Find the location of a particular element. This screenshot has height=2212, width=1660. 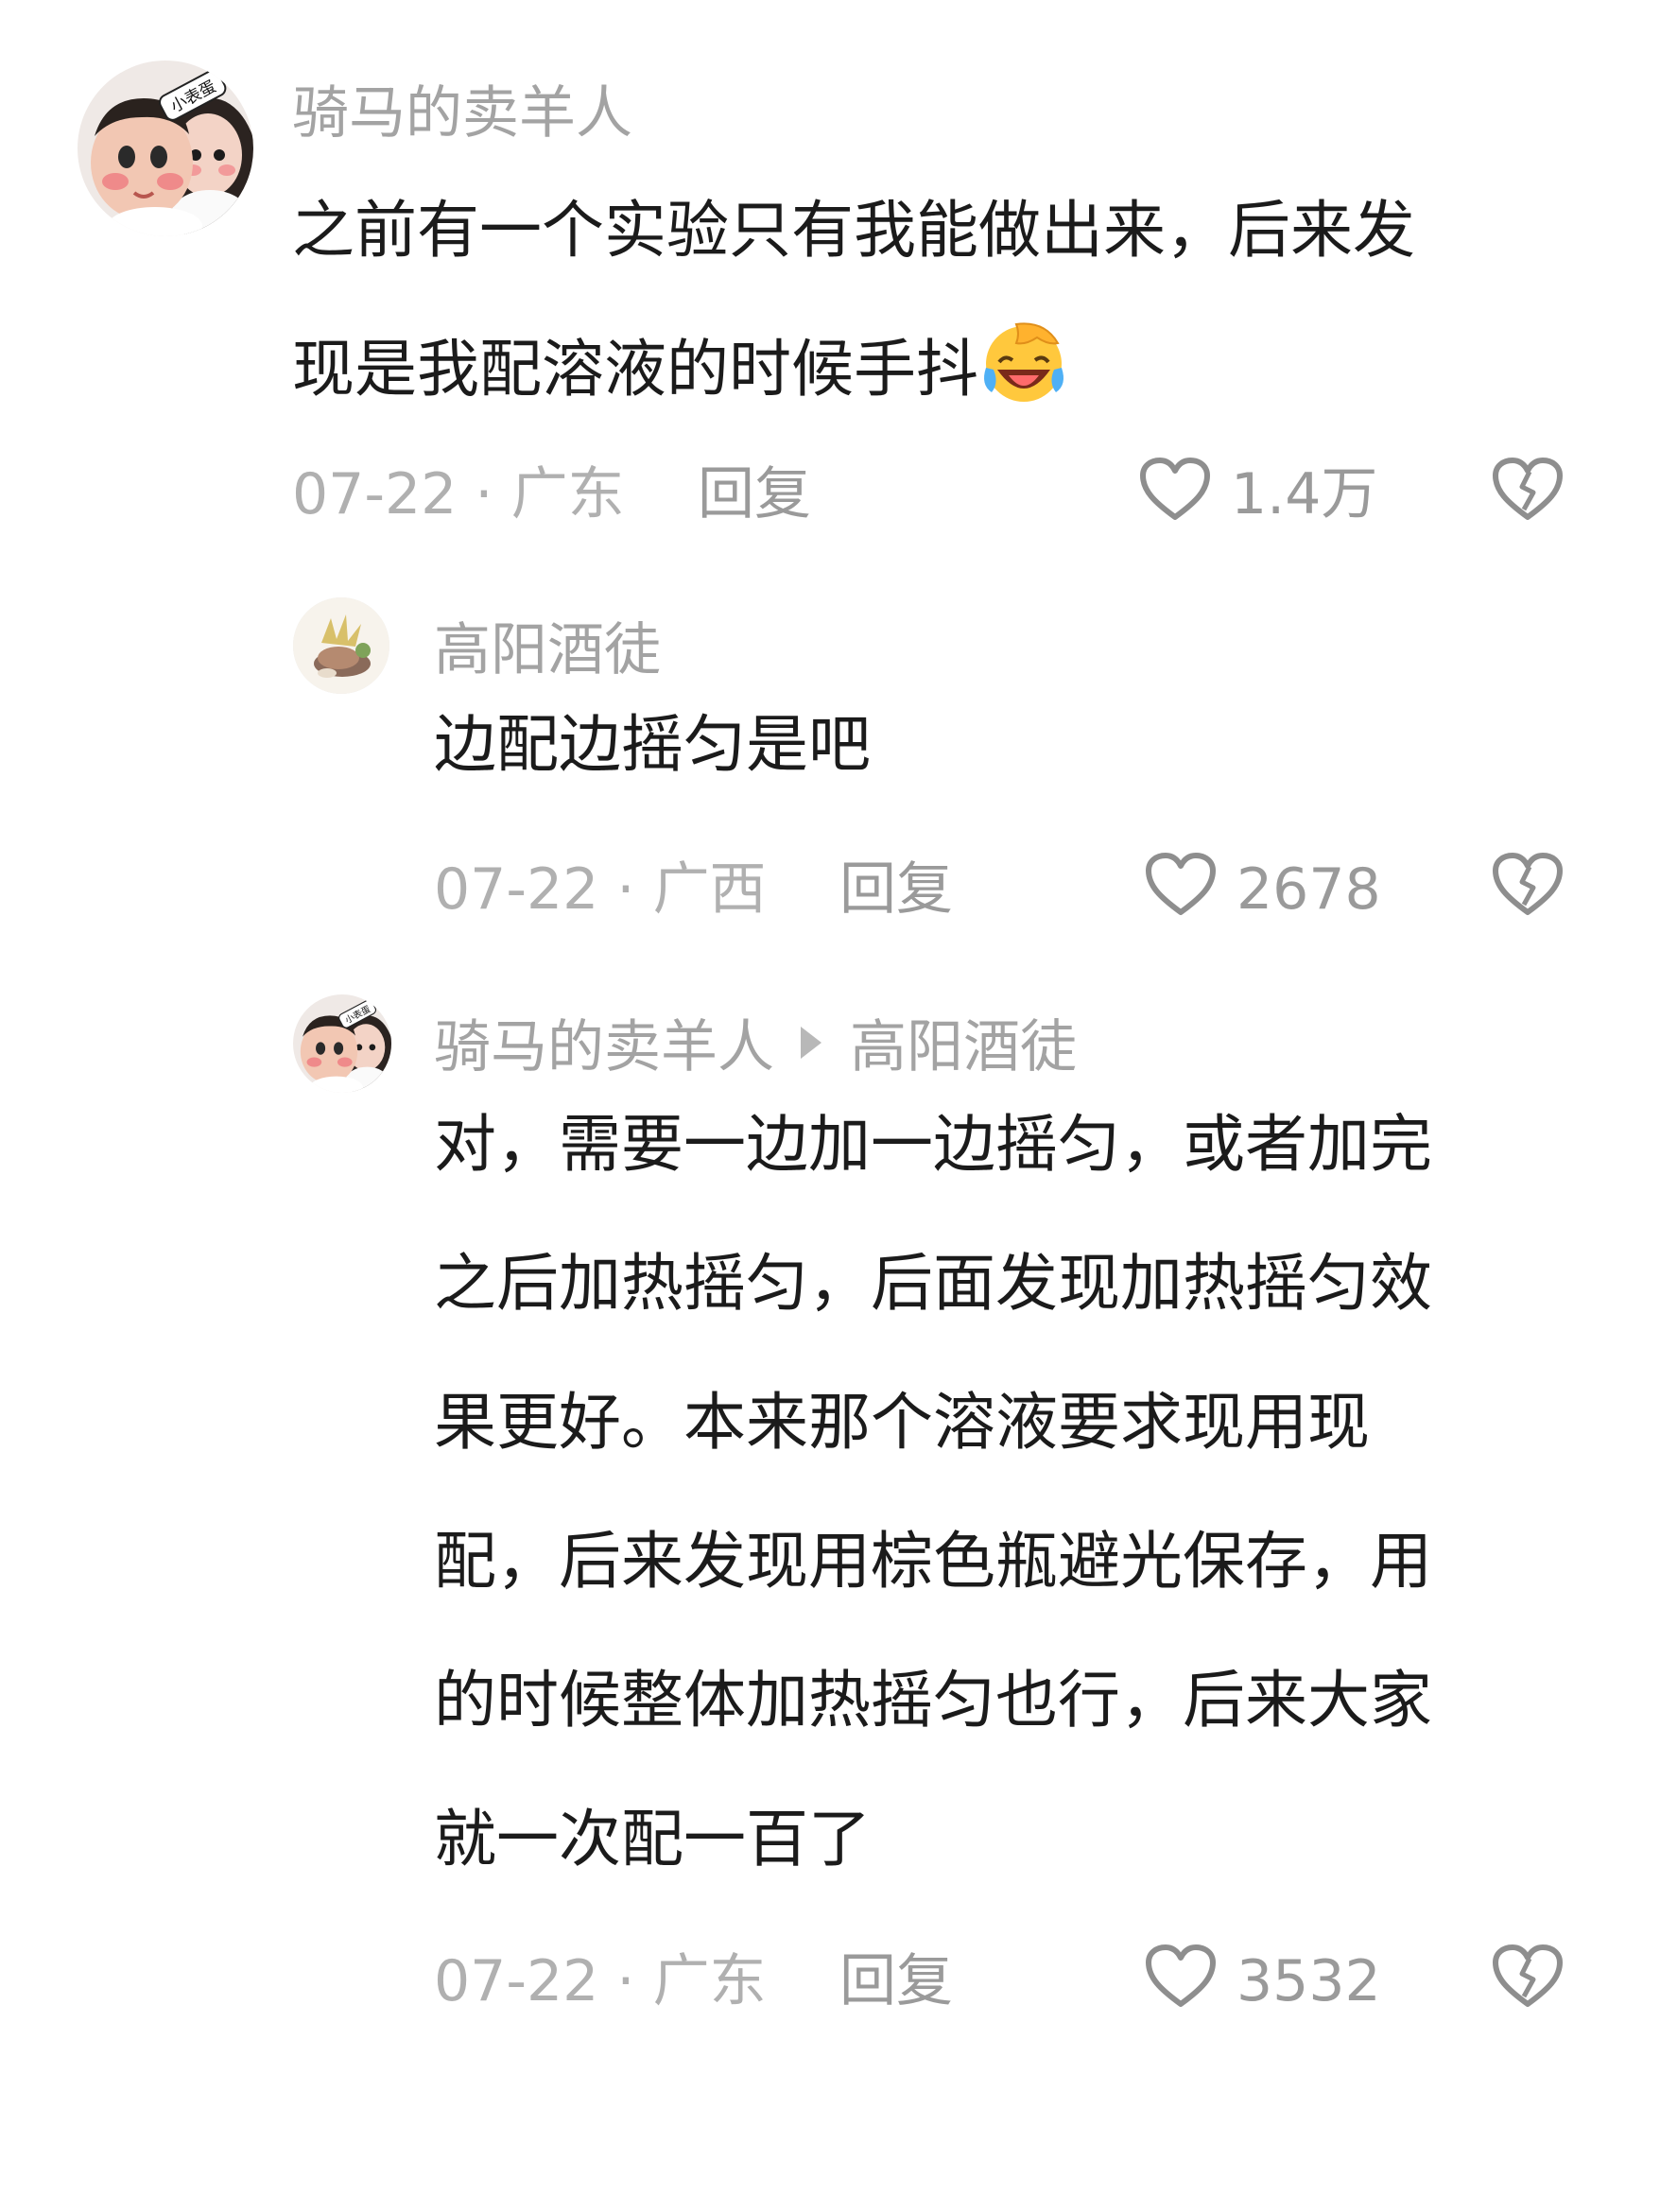

username: 高阳酒徒 is located at coordinates (547, 650).